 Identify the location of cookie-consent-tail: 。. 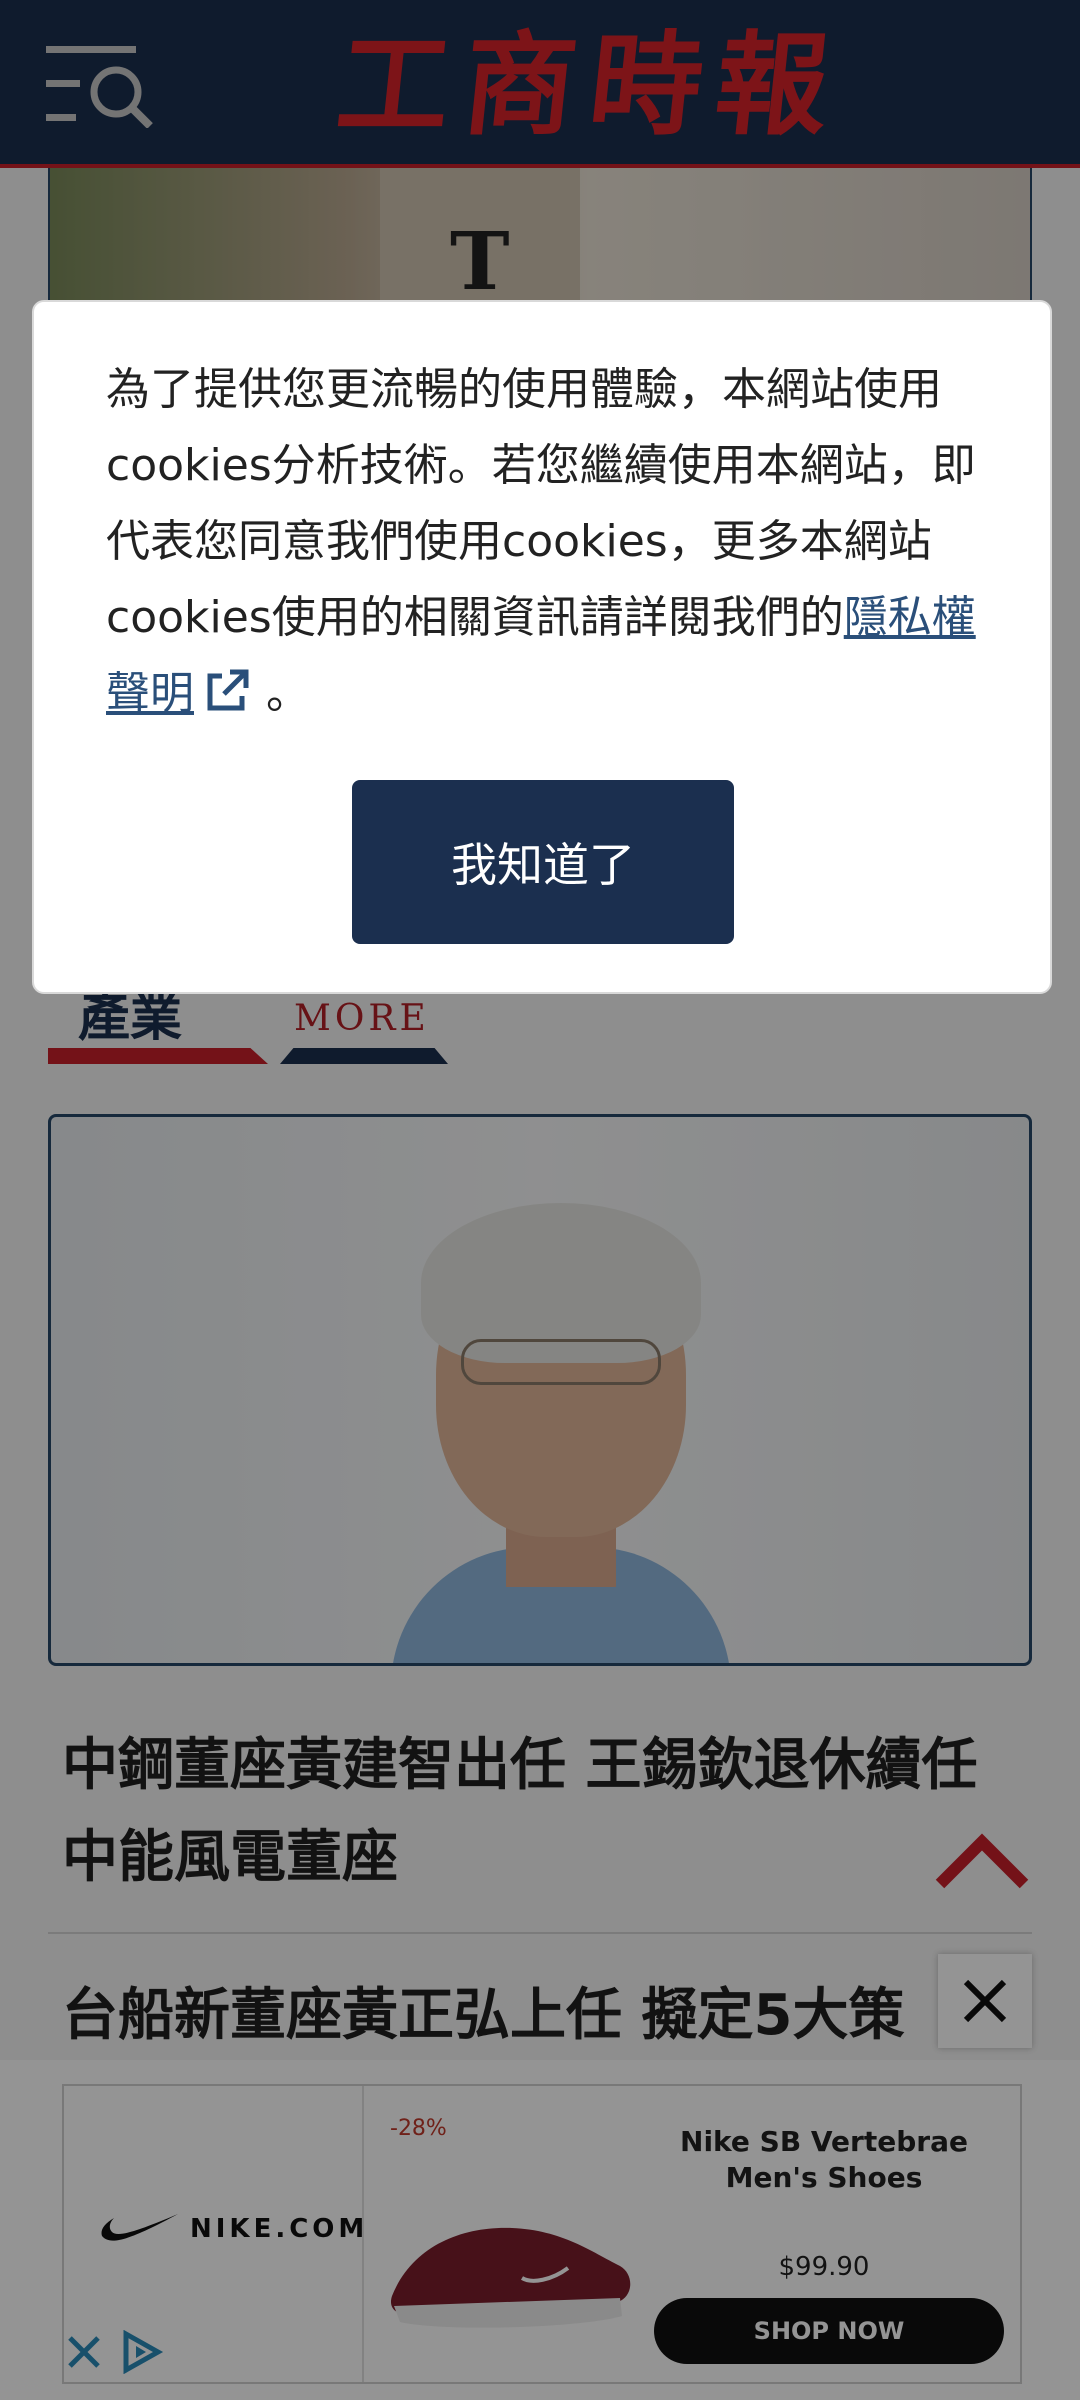
(288, 693).